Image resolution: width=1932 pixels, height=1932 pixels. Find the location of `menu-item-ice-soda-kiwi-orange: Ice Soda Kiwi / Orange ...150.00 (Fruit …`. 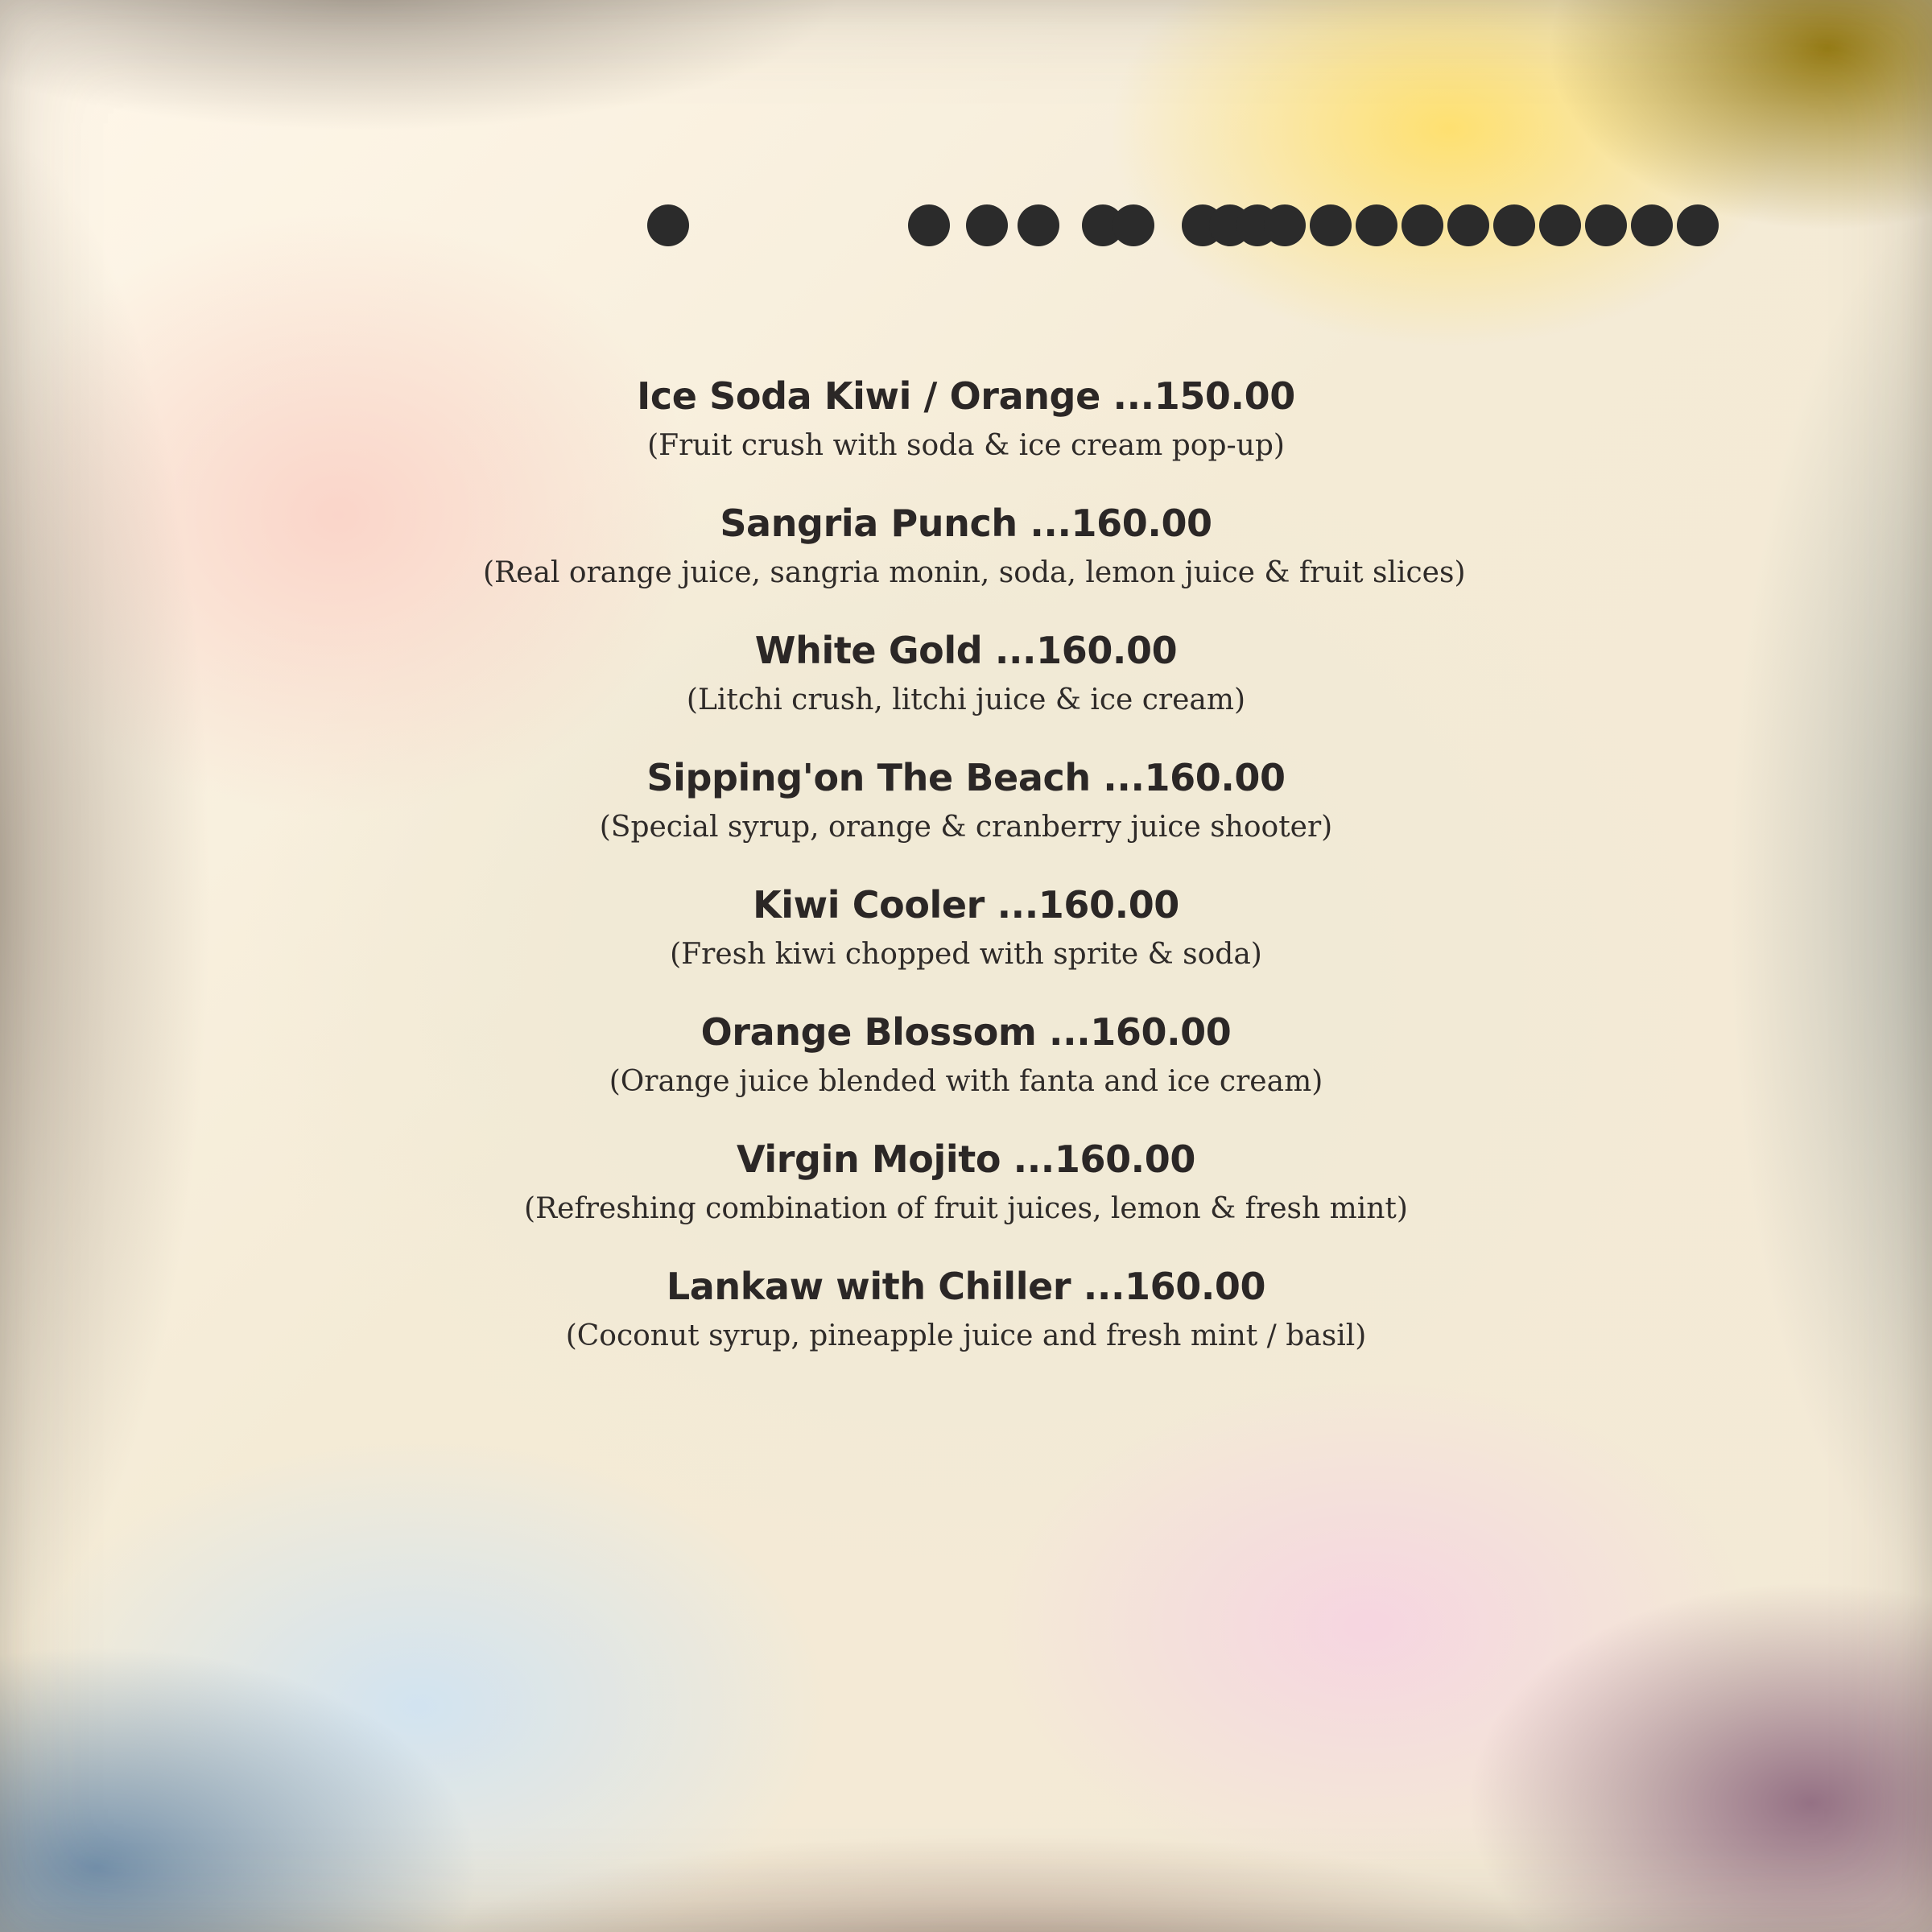

menu-item-ice-soda-kiwi-orange: Ice Soda Kiwi / Orange ...150.00 (Fruit … is located at coordinates (966, 418).